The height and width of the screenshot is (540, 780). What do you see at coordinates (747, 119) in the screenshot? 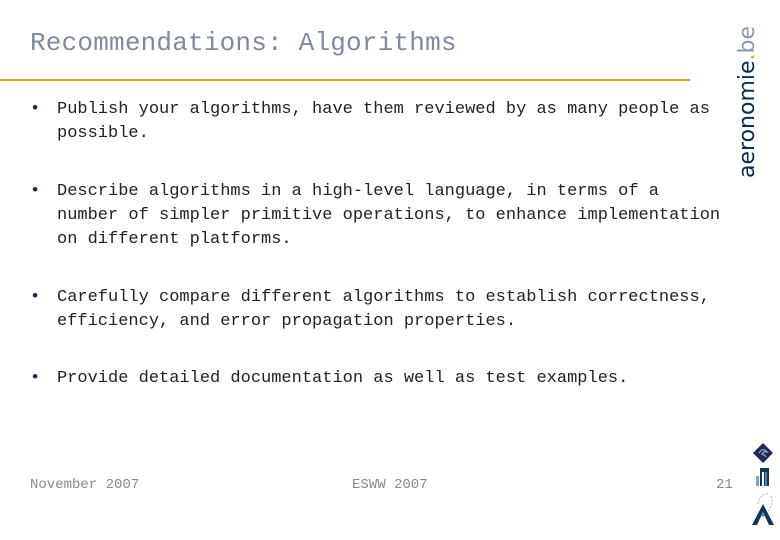
I see `brand-name: aeronomie` at bounding box center [747, 119].